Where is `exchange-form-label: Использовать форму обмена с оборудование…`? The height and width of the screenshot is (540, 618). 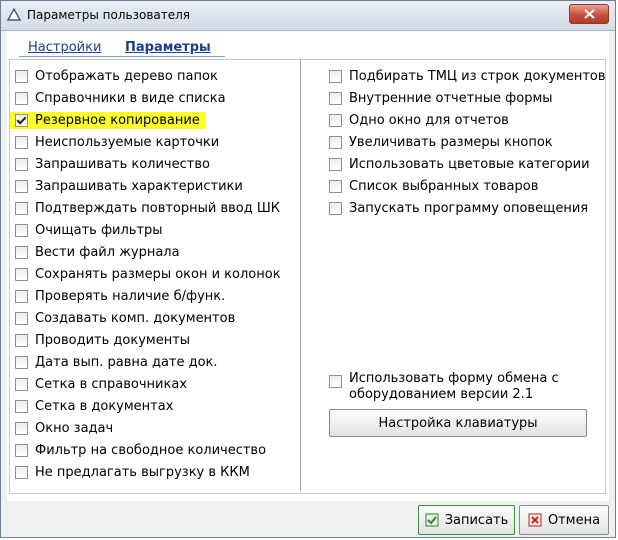
exchange-form-label: Использовать форму обмена с оборудование… is located at coordinates (454, 387).